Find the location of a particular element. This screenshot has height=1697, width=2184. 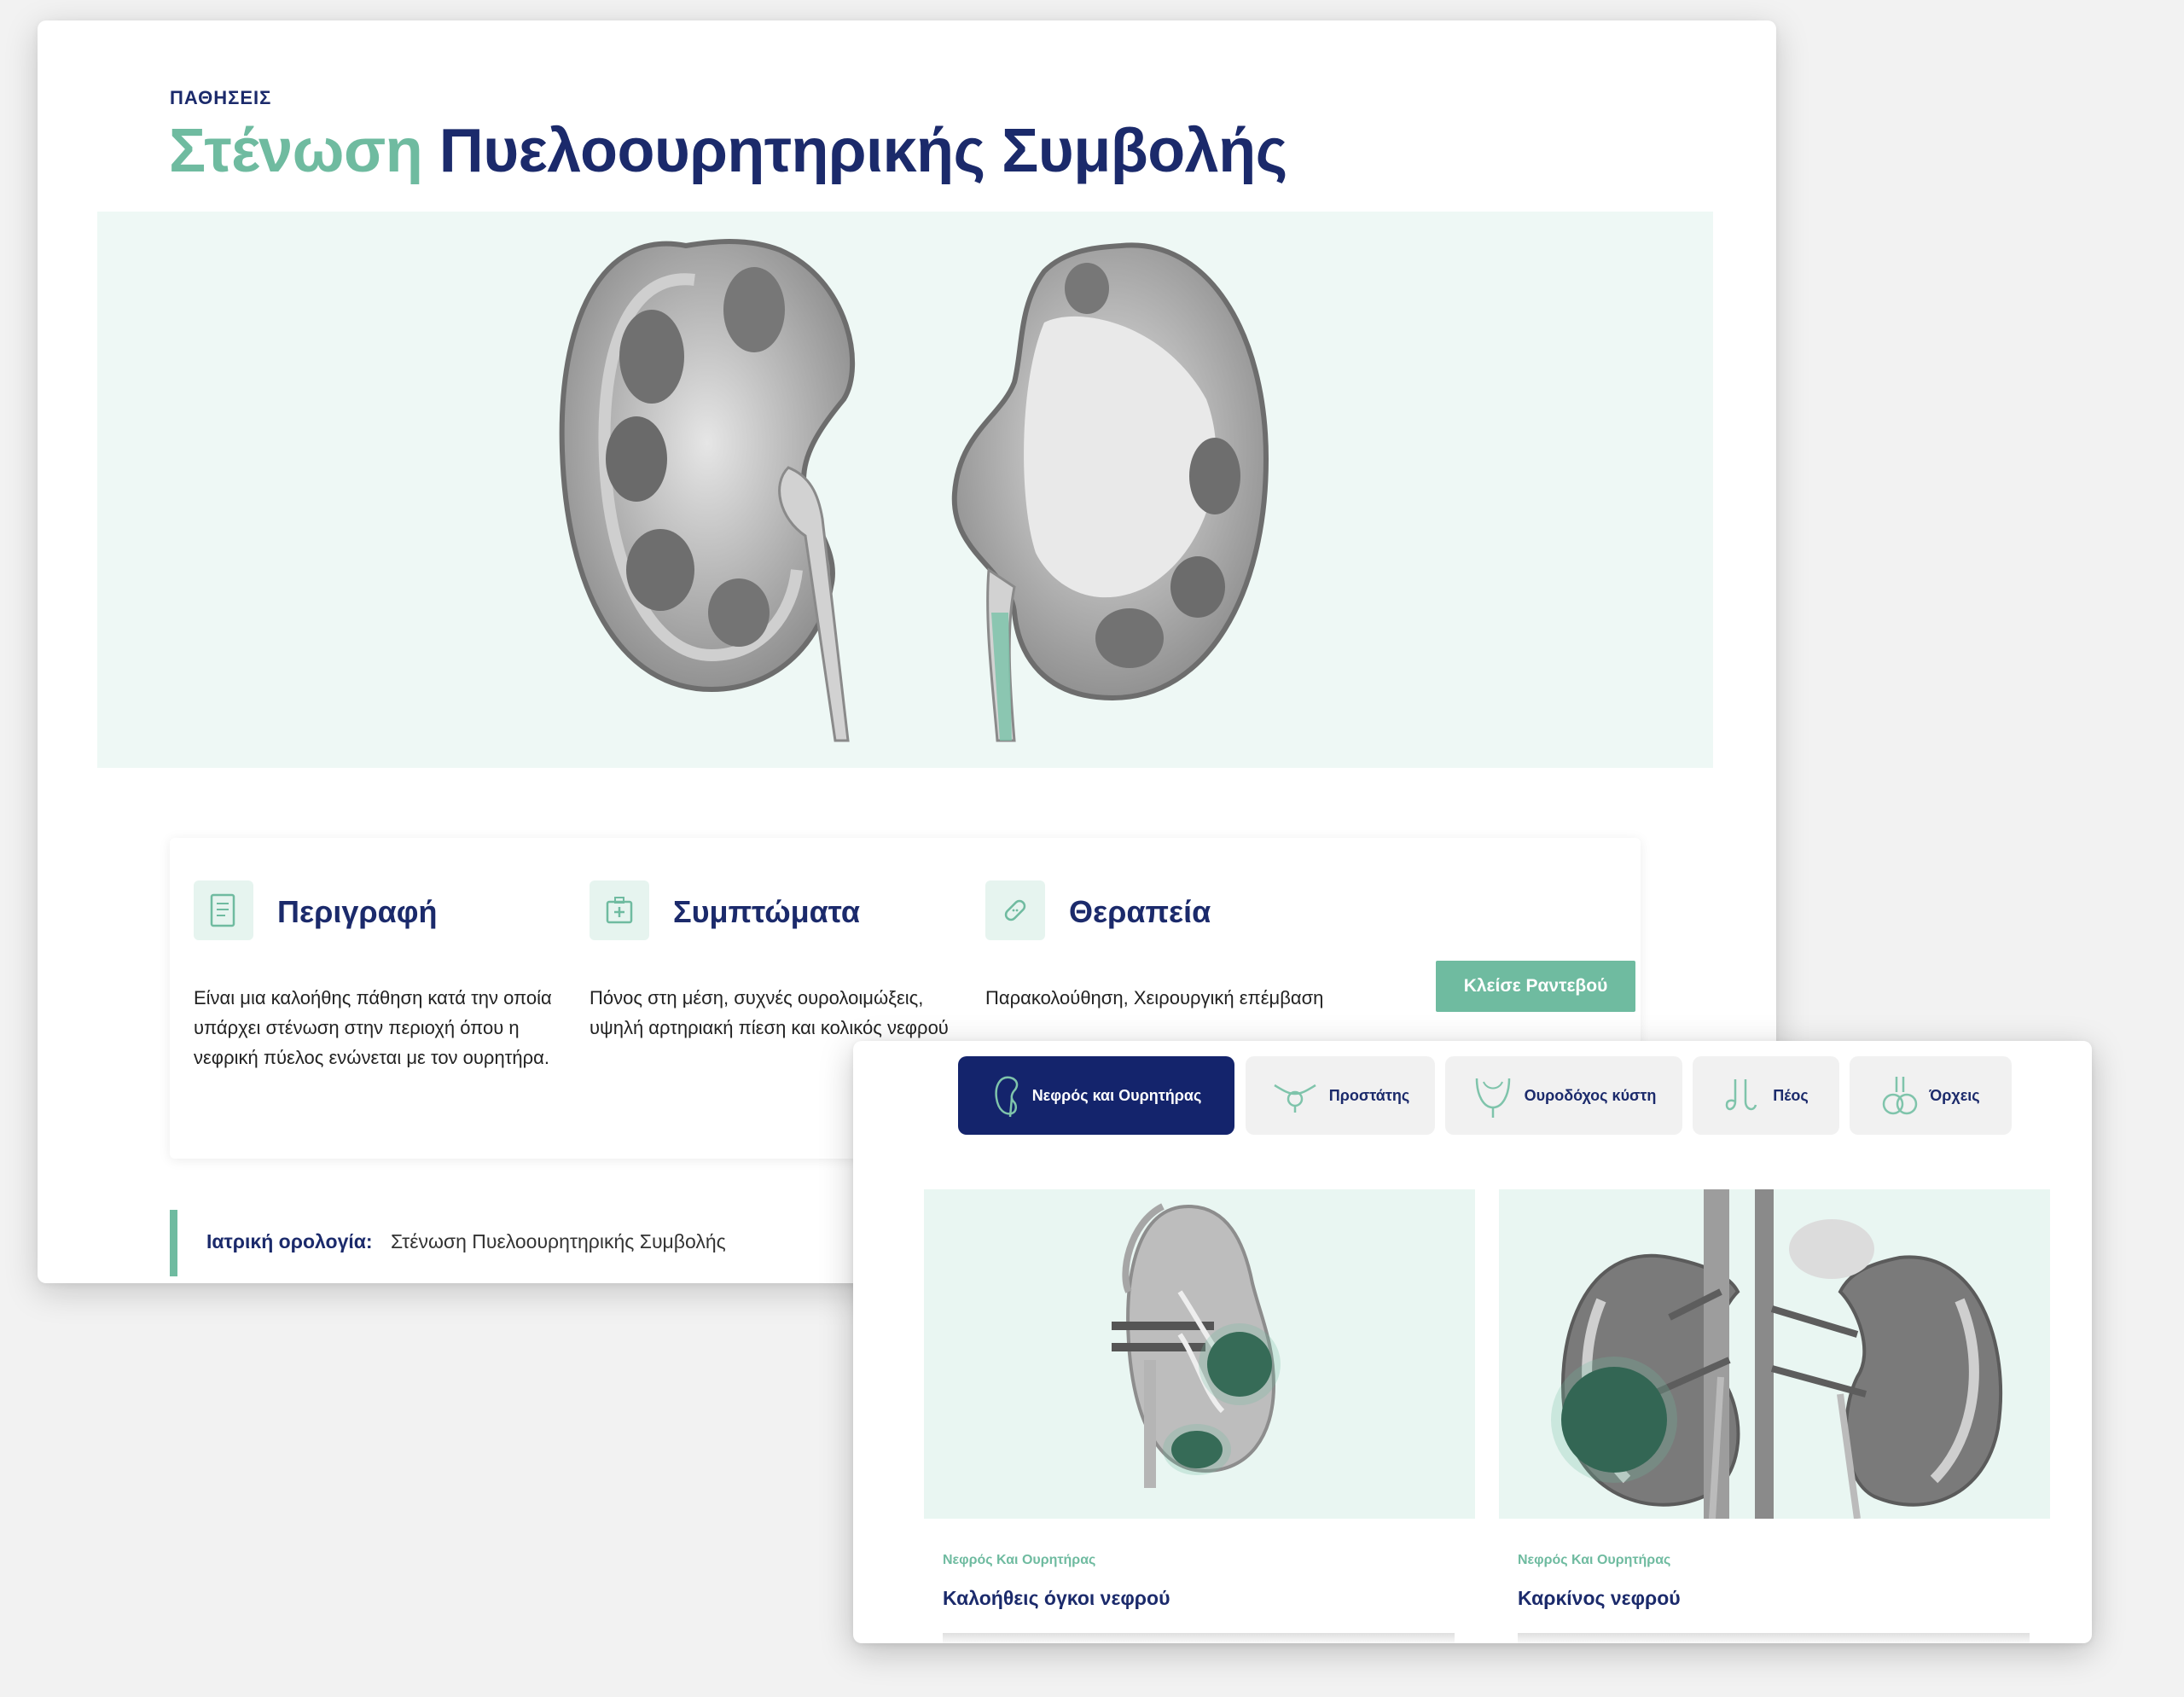

article-title: Καλοήθεις όγκοι νεφρού is located at coordinates (1056, 1598).